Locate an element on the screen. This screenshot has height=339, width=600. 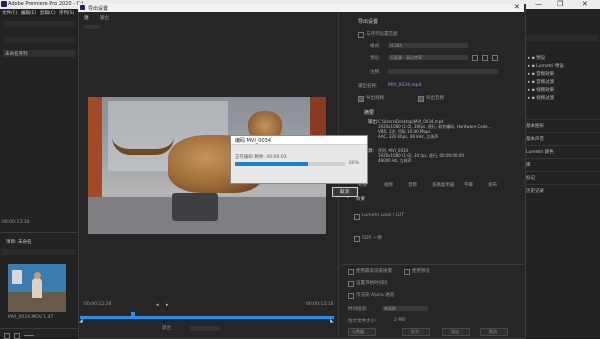
time-interp-dropdown: 帧采样 is located at coordinates (405, 308).